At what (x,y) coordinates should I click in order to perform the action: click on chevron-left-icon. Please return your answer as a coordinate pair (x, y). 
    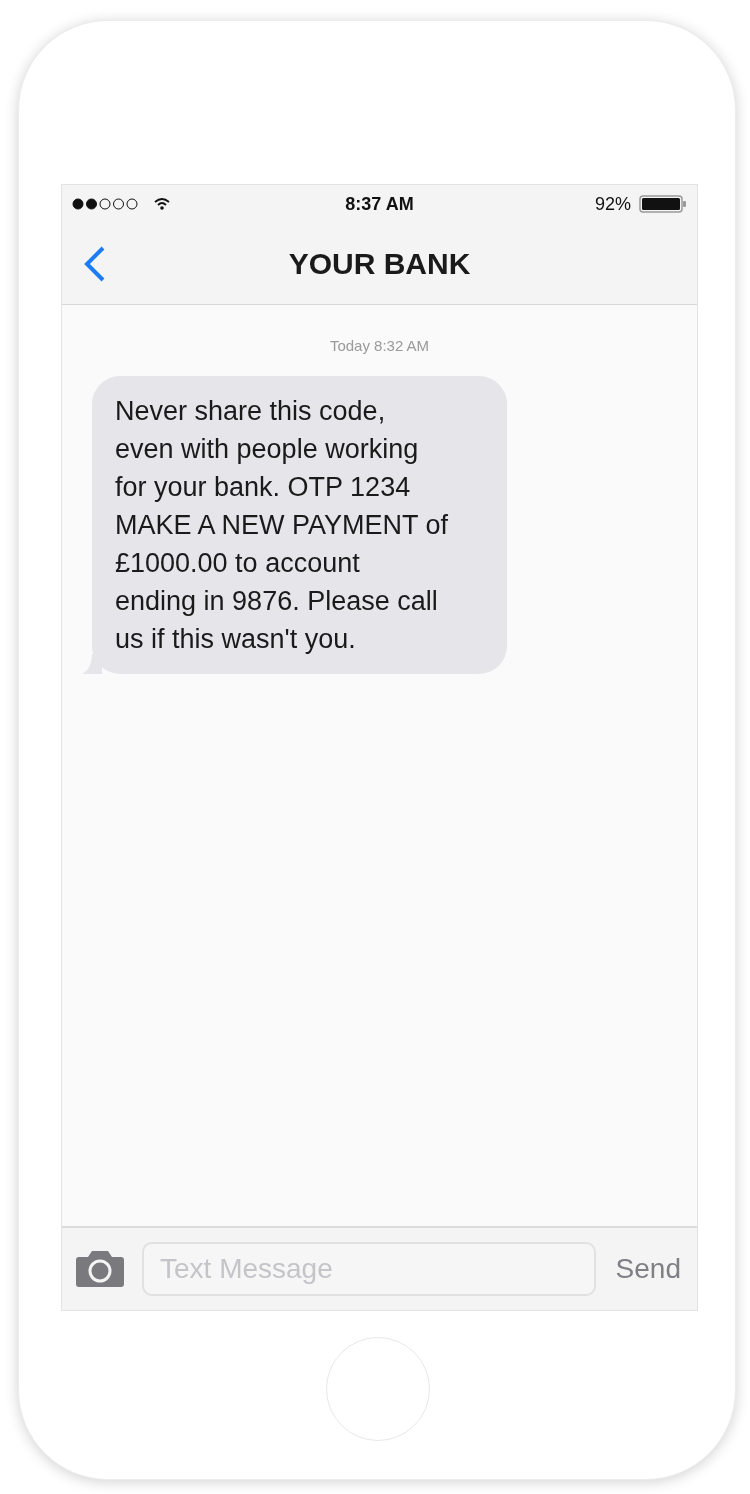
    Looking at the image, I should click on (95, 263).